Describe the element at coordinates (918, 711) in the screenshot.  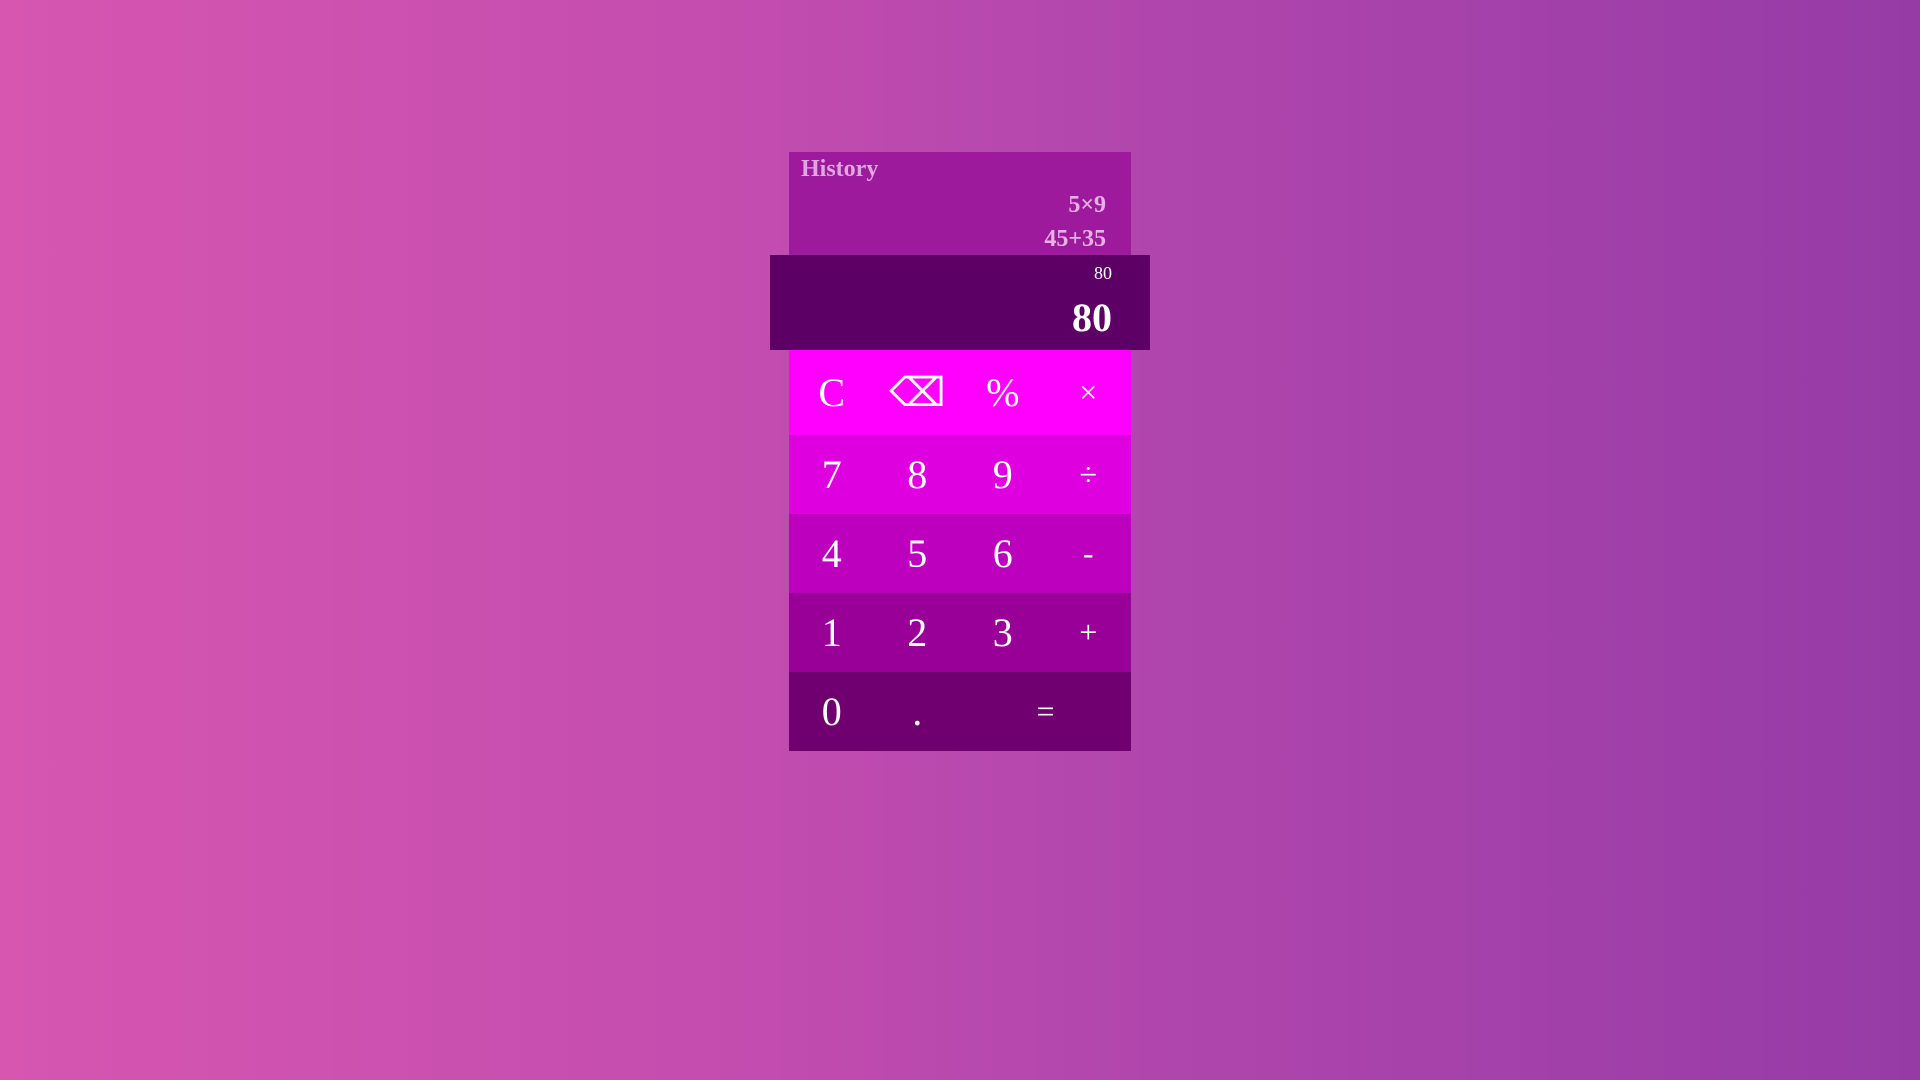
I see `decimal-button: .` at that location.